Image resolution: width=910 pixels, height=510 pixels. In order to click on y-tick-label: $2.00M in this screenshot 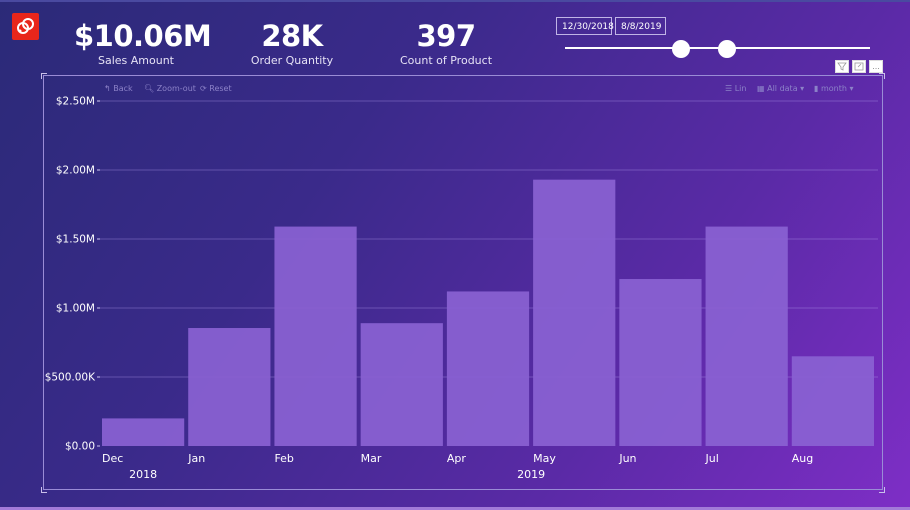, I will do `click(75, 171)`.